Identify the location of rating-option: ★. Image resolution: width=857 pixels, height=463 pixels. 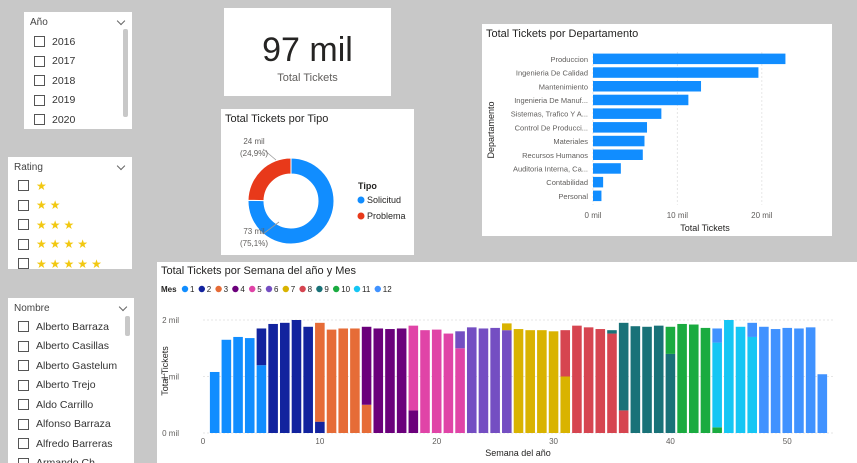
(75, 186).